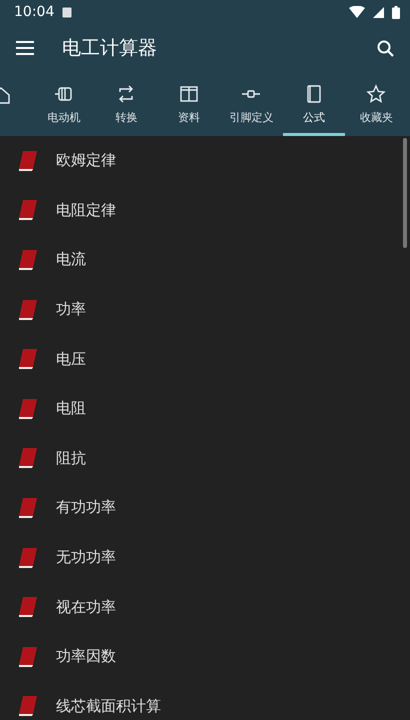  Describe the element at coordinates (396, 12) in the screenshot. I see `battery-icon` at that location.